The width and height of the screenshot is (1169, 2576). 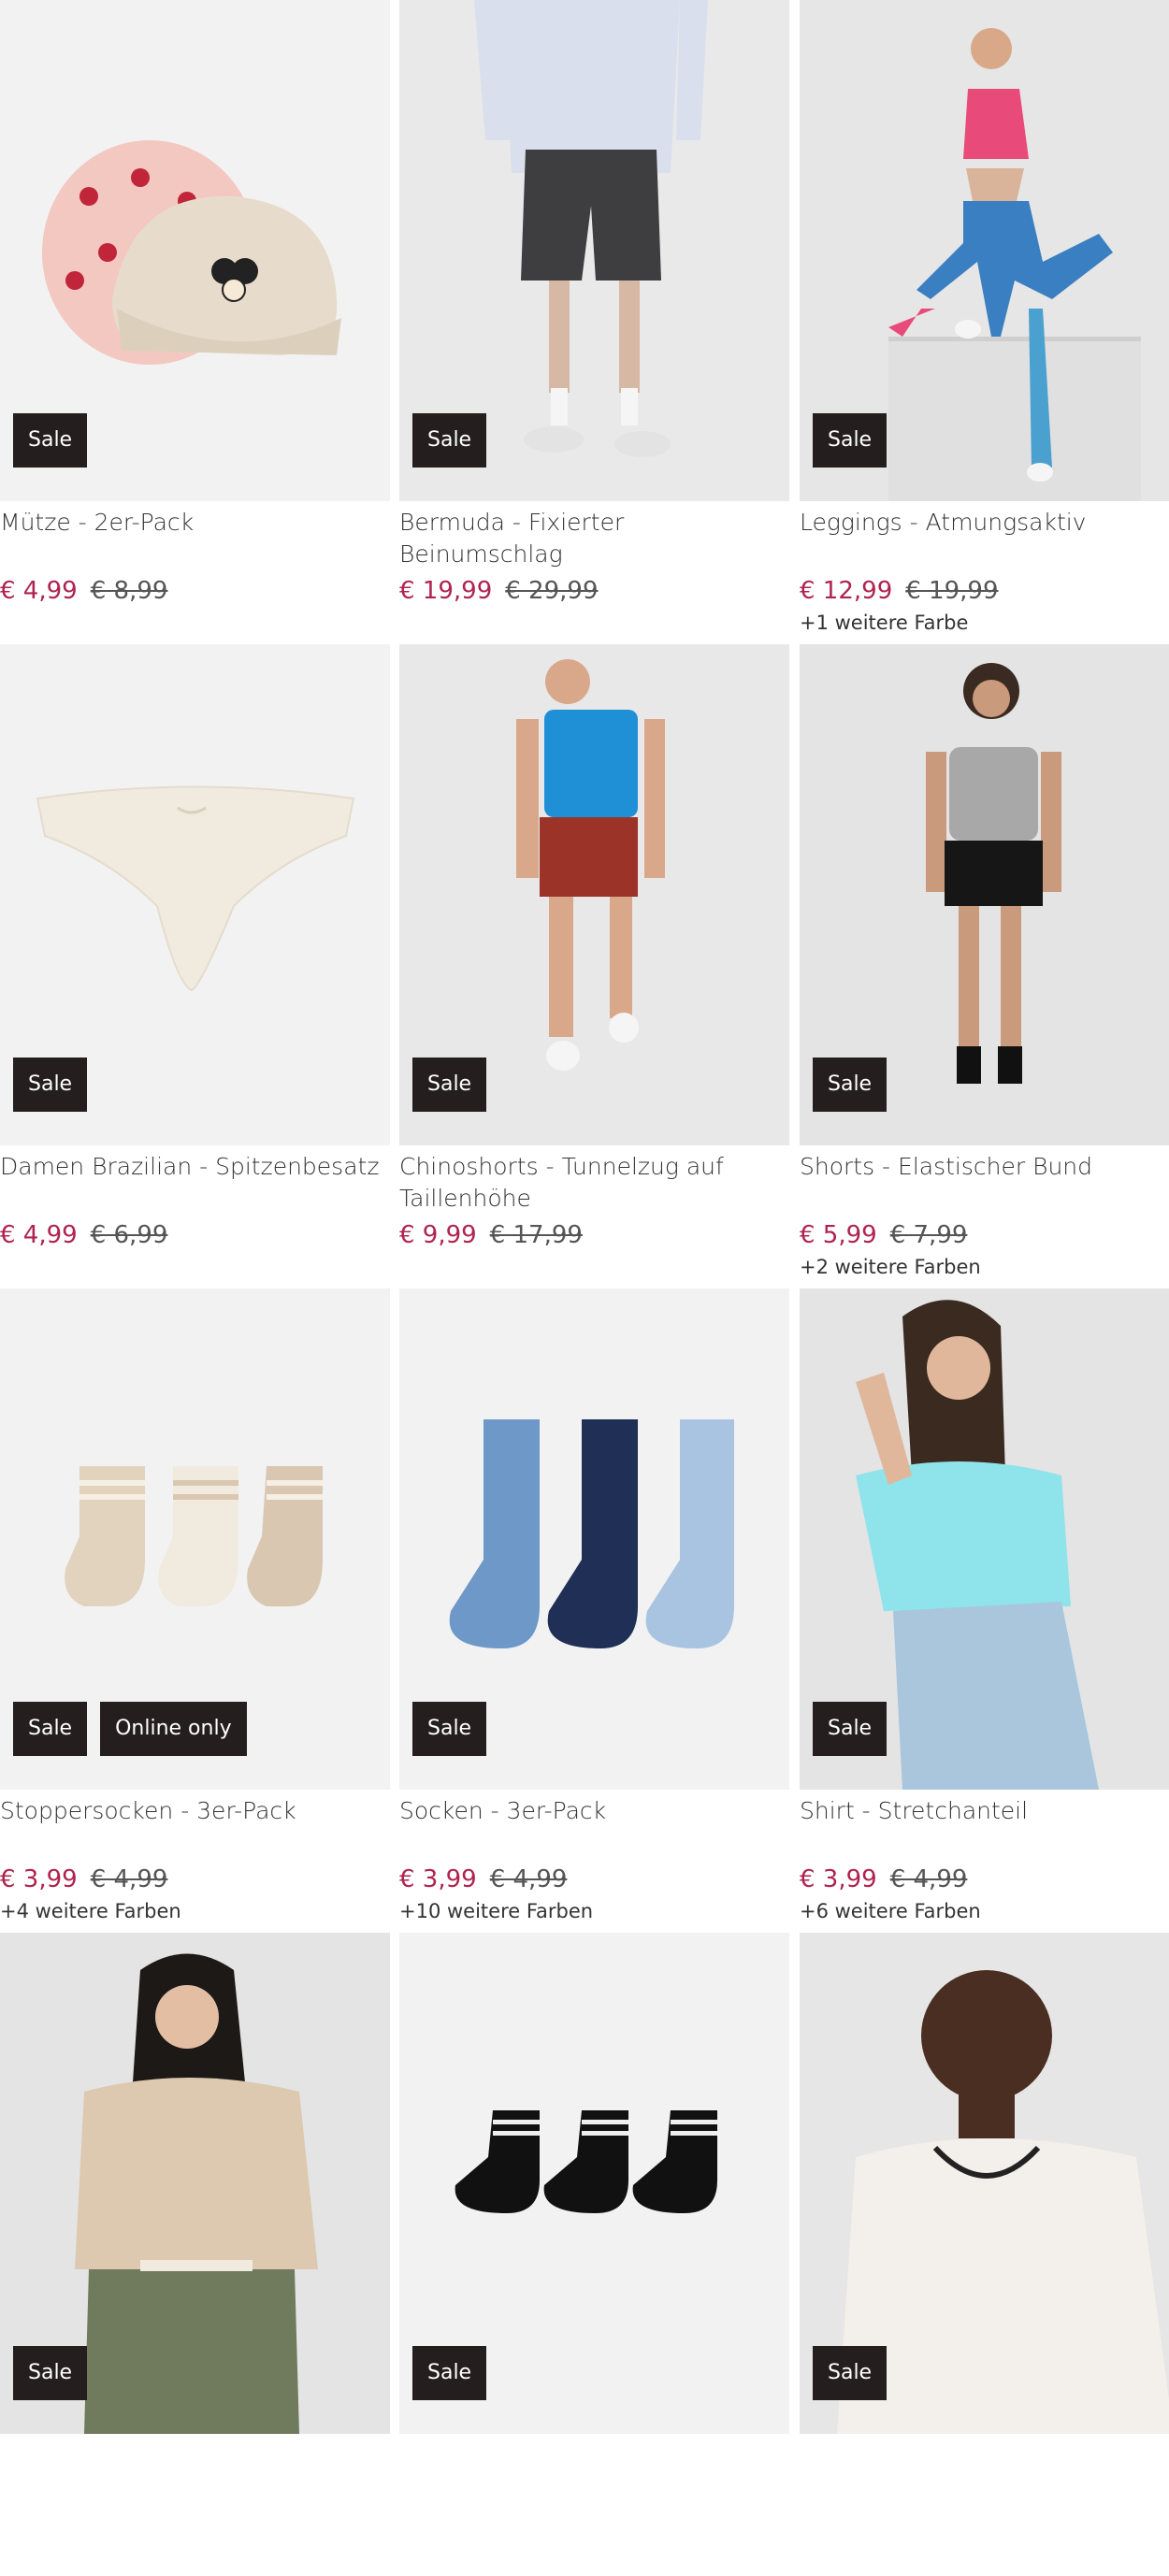 What do you see at coordinates (884, 623) in the screenshot?
I see `more-colors: +1 weitere Farbe` at bounding box center [884, 623].